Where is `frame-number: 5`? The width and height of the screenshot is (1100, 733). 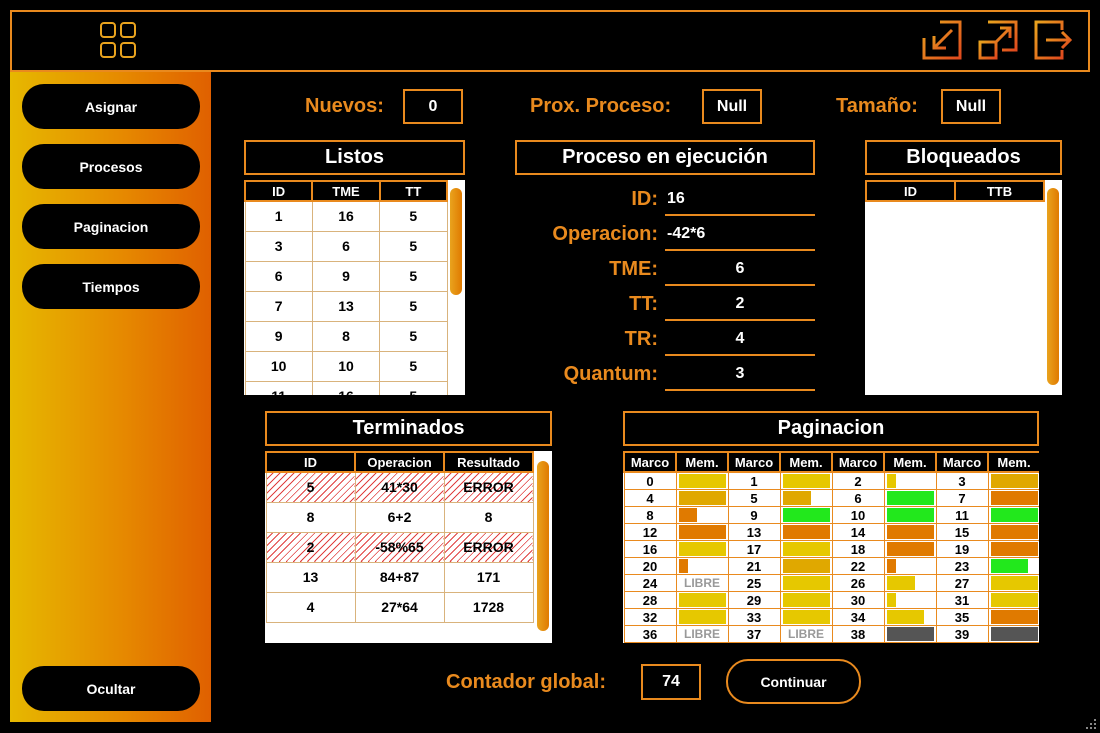 frame-number: 5 is located at coordinates (754, 498).